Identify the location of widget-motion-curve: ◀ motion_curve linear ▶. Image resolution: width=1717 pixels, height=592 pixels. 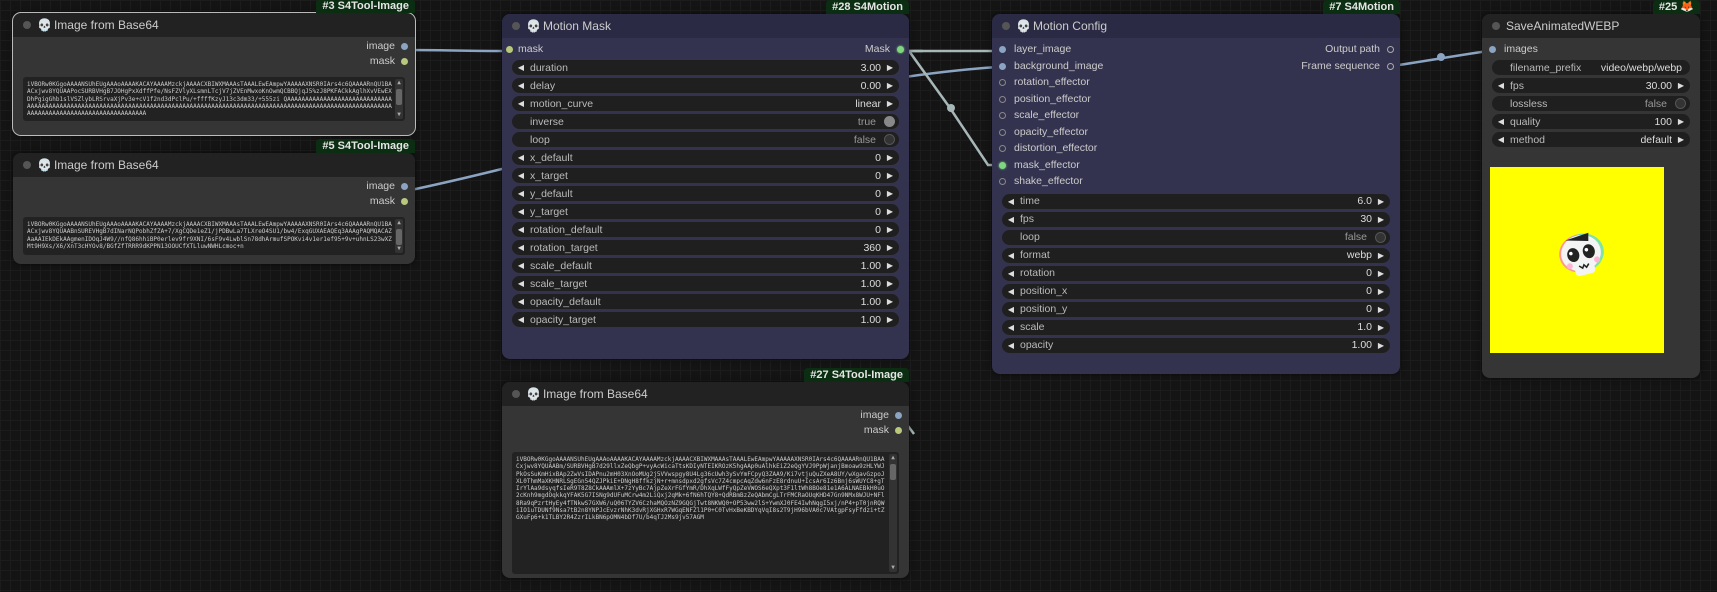
(705, 103).